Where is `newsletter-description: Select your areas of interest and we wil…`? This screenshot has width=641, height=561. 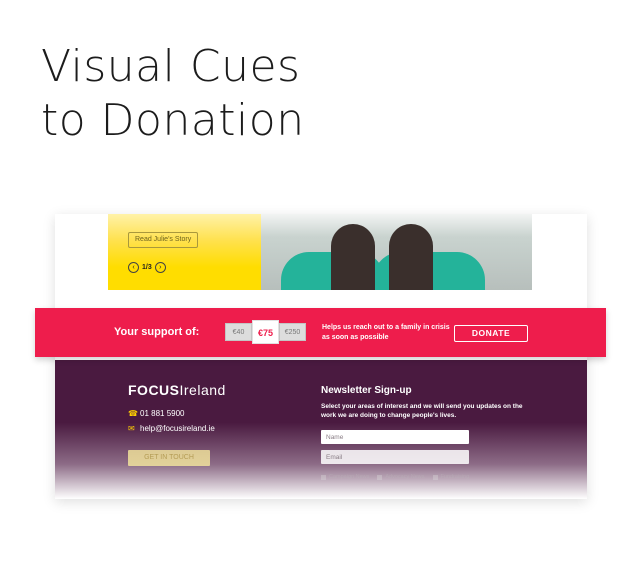 newsletter-description: Select your areas of interest and we wil… is located at coordinates (422, 411).